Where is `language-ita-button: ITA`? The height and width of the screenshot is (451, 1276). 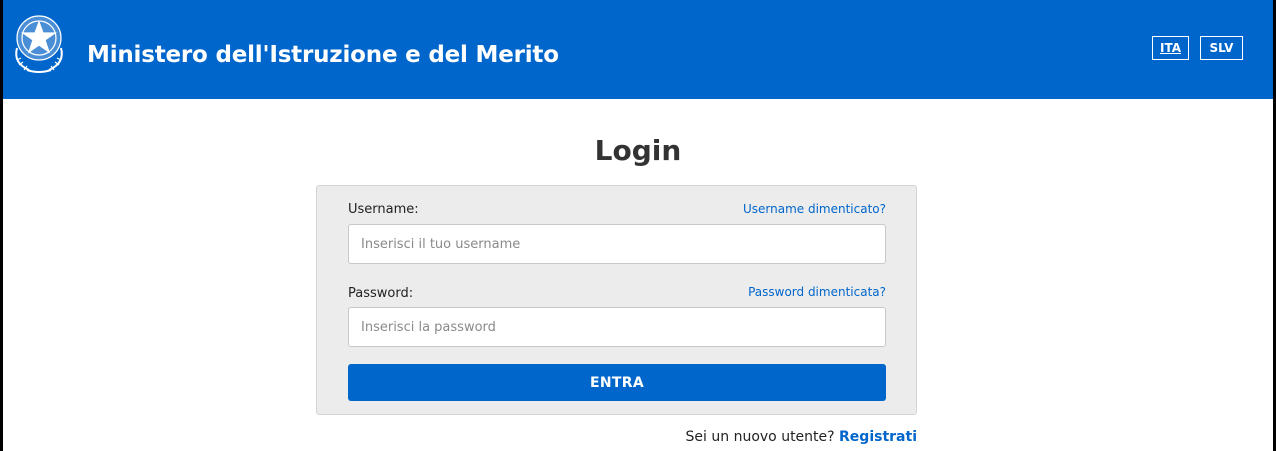
language-ita-button: ITA is located at coordinates (1170, 48).